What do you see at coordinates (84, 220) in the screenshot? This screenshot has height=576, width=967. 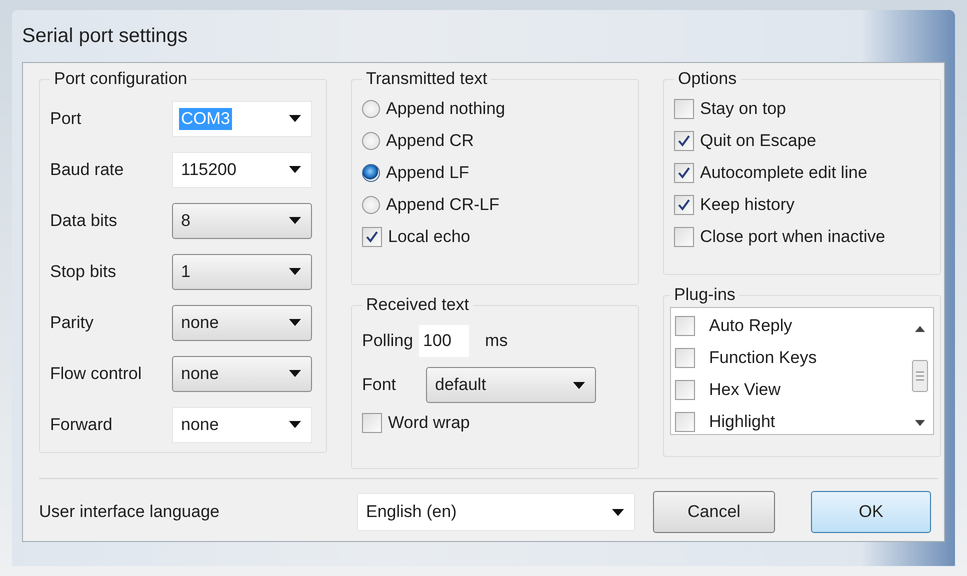 I see `field-label: Data bits` at bounding box center [84, 220].